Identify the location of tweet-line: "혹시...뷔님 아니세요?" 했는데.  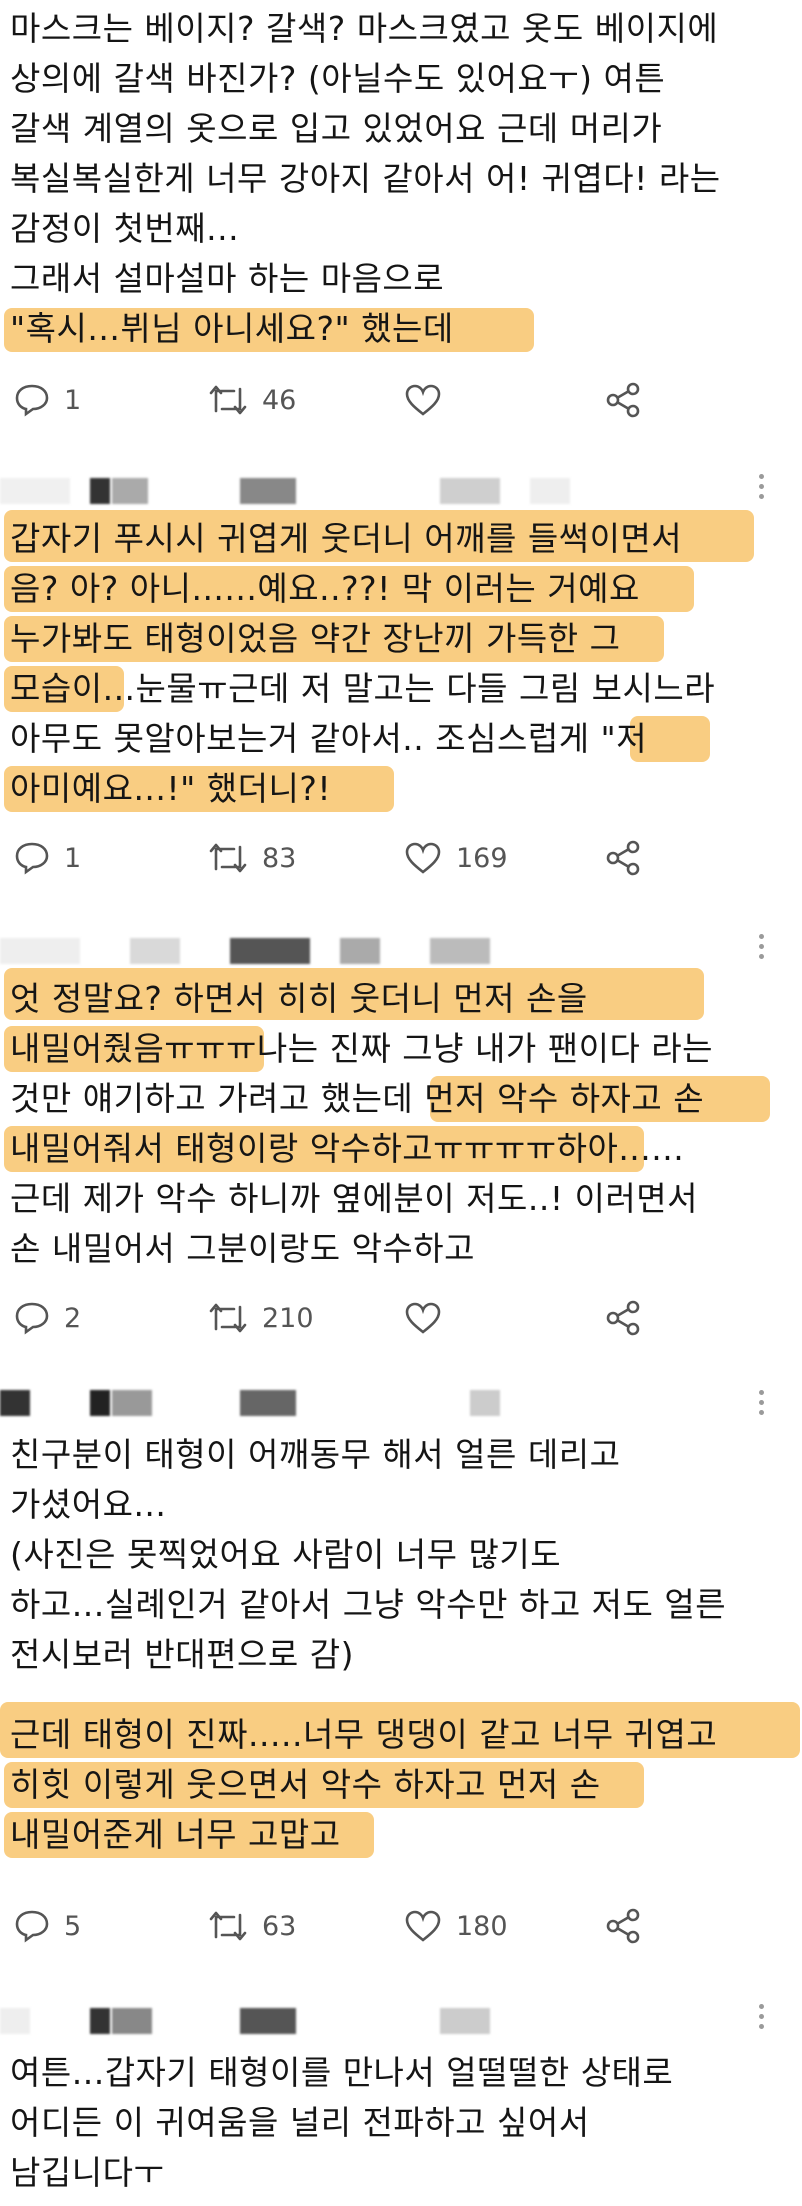
(392, 329).